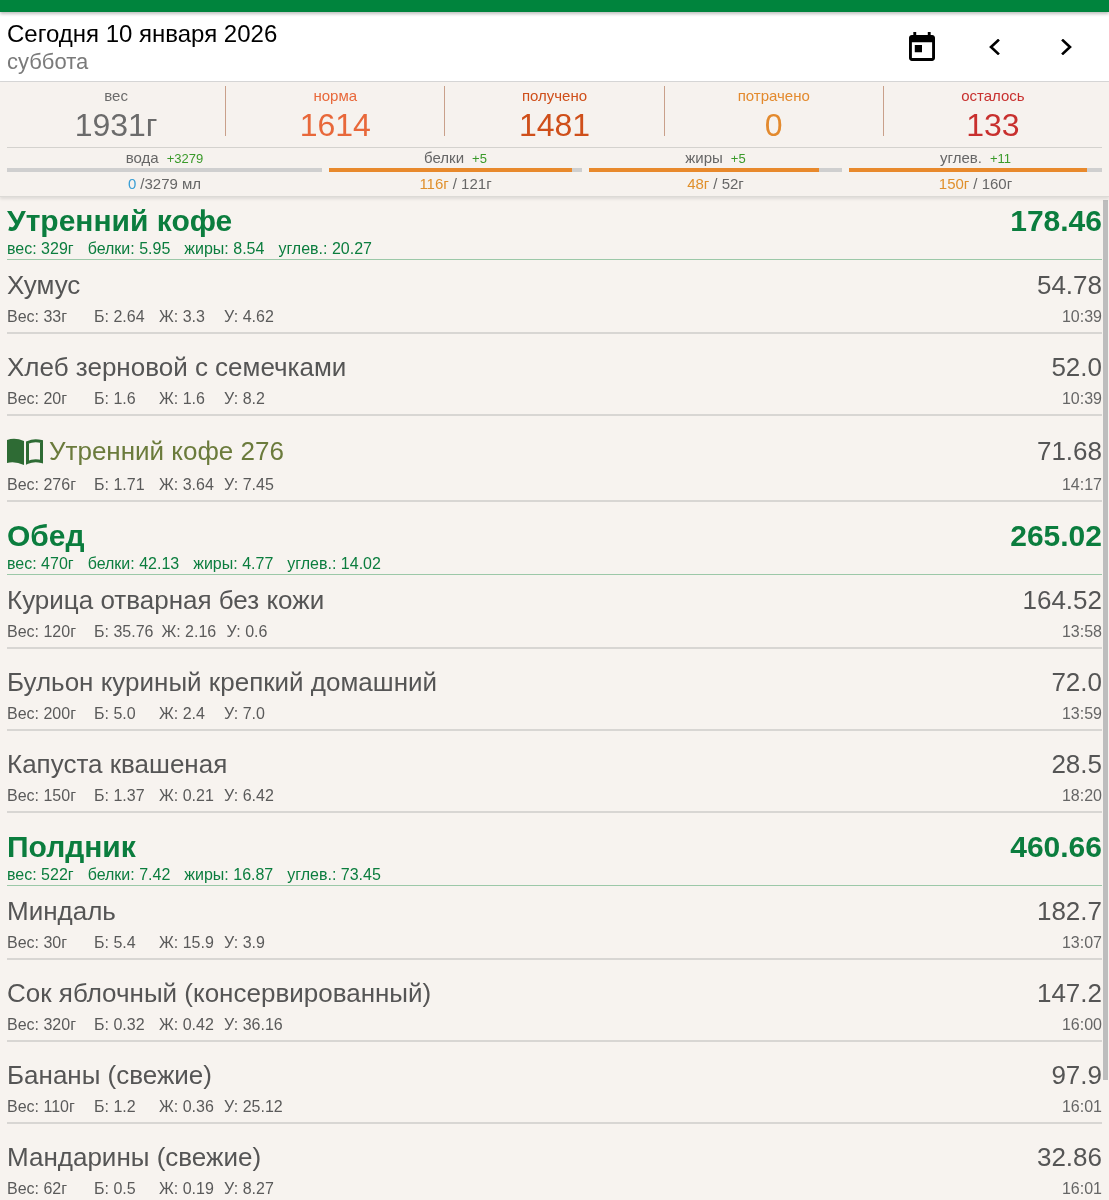  What do you see at coordinates (177, 367) in the screenshot?
I see `food-name: Хлеб зерновой с семечками` at bounding box center [177, 367].